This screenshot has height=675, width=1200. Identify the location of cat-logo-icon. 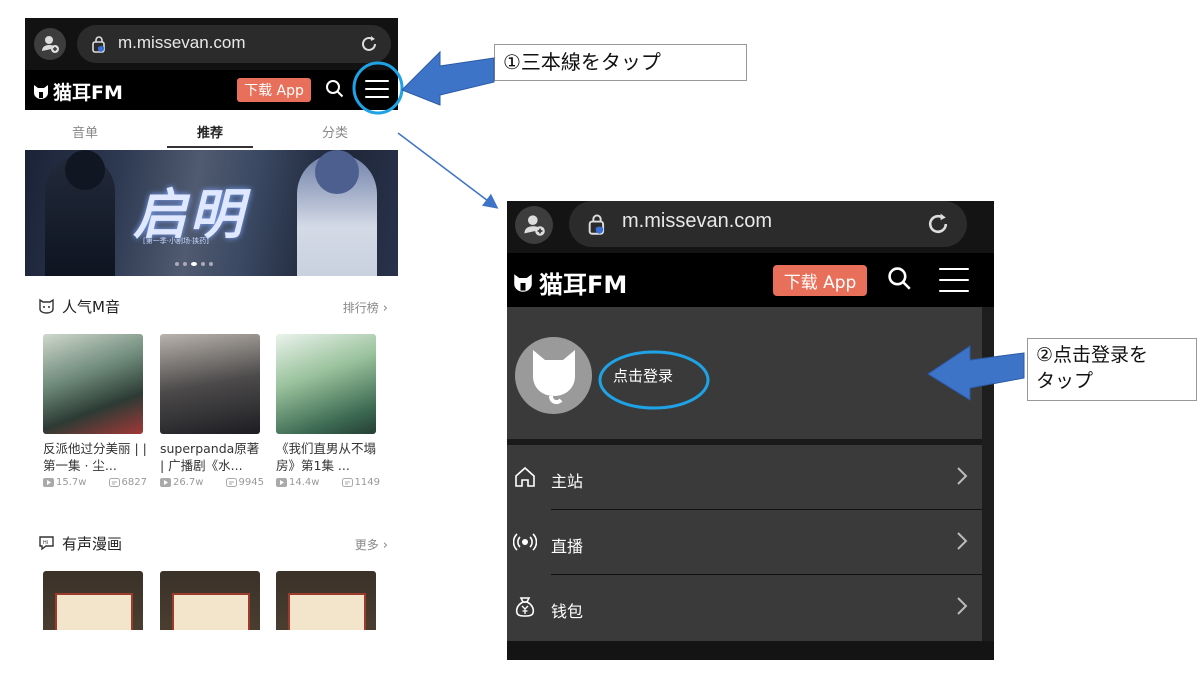
(41, 91).